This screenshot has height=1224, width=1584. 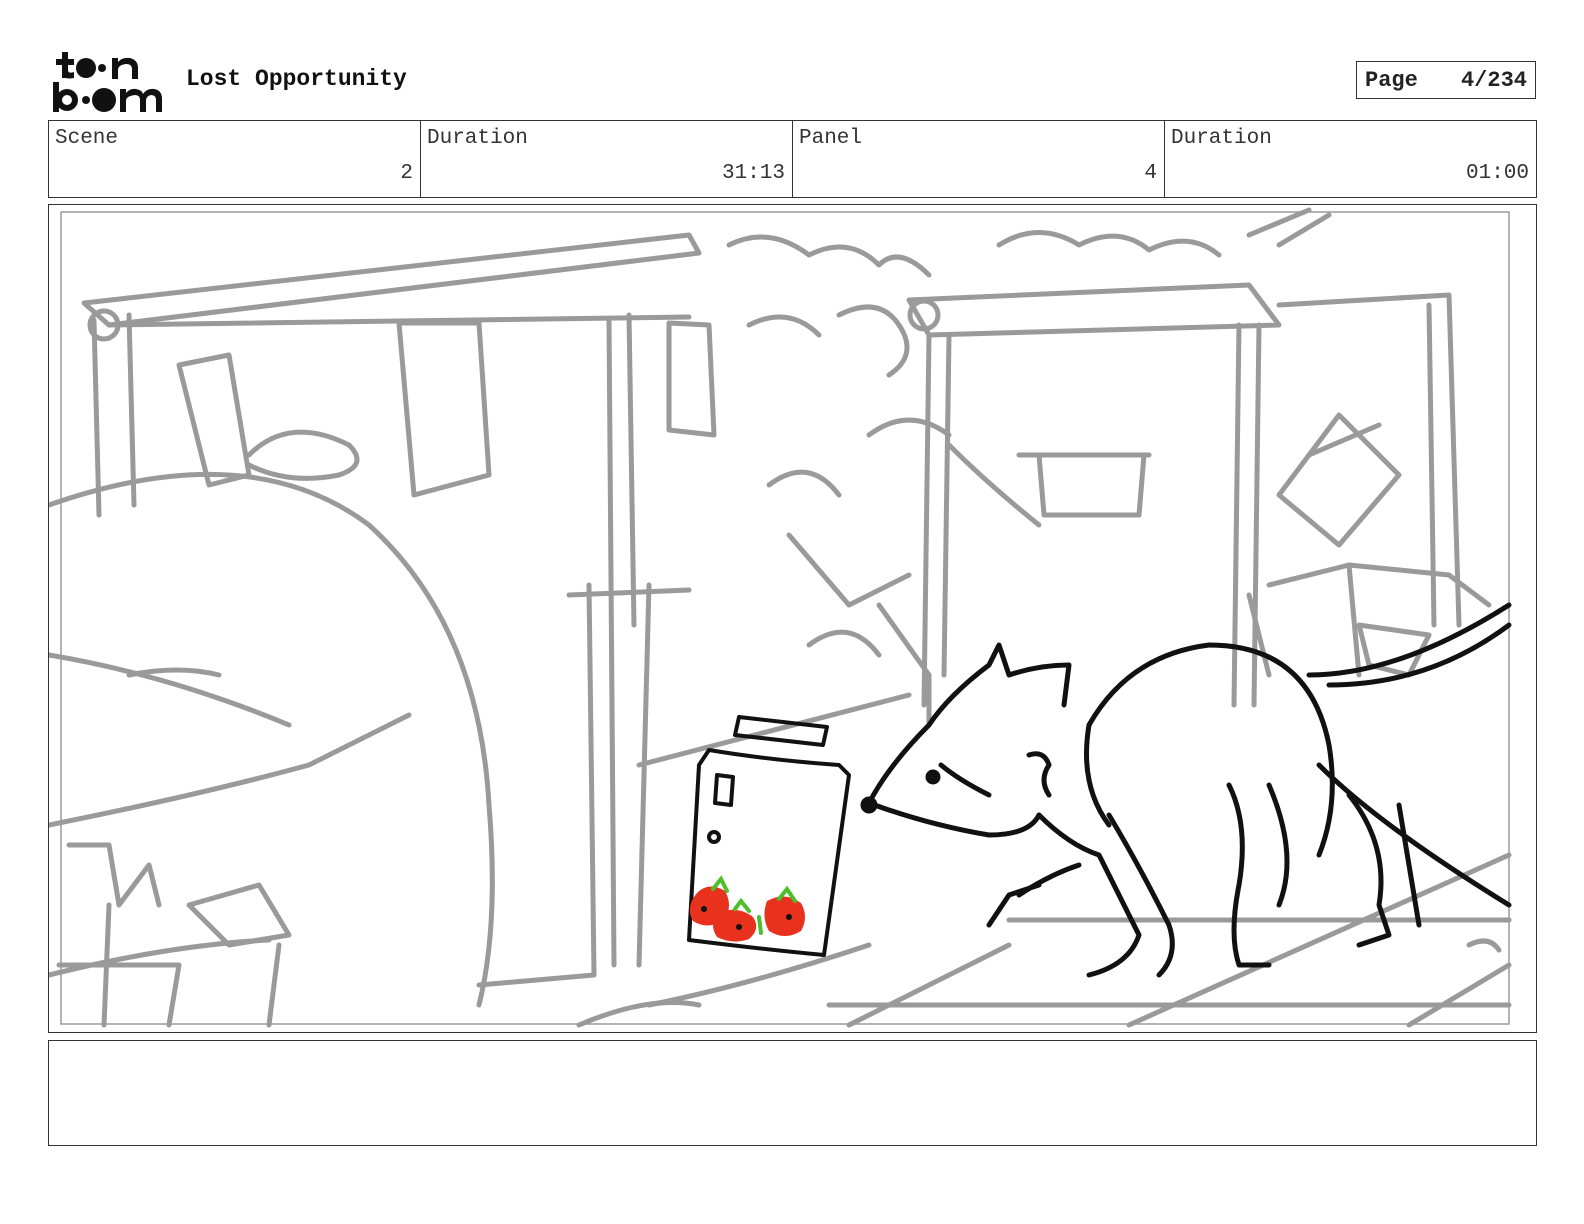 I want to click on panel-duration-value: 01:00, so click(x=1497, y=173).